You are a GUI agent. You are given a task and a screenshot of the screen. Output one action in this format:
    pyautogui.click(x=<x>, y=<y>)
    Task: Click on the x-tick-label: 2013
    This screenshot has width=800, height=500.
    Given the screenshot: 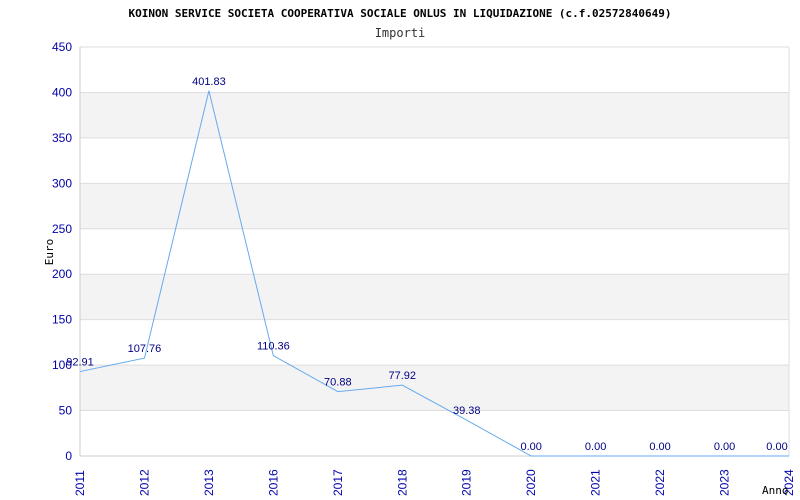 What is the action you would take?
    pyautogui.click(x=209, y=482)
    